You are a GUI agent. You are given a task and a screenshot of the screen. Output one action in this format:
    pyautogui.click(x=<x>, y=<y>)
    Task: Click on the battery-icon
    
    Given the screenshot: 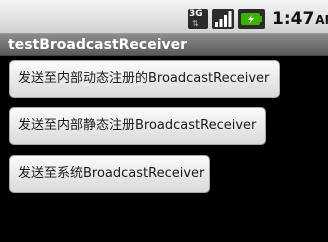 What is the action you would take?
    pyautogui.click(x=251, y=19)
    